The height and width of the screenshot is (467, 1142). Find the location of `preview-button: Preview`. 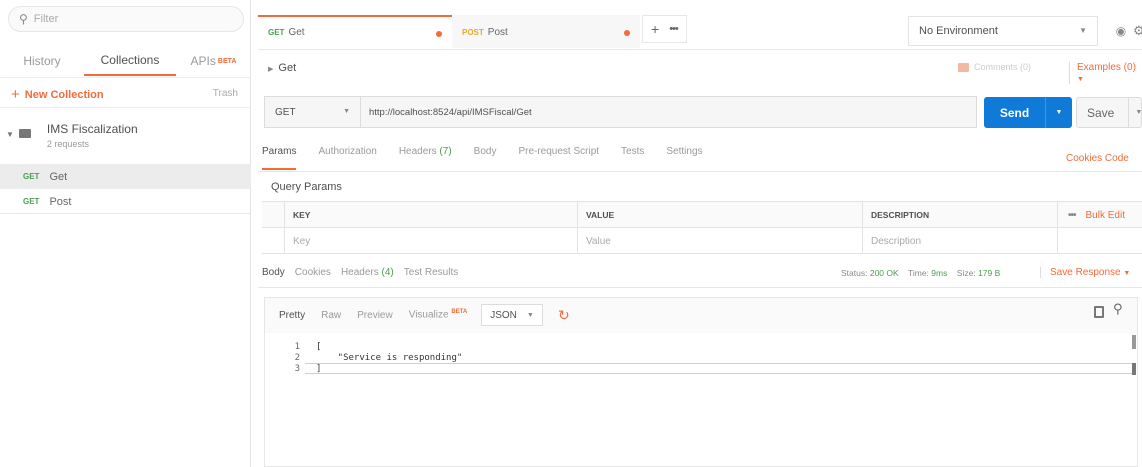

preview-button: Preview is located at coordinates (375, 315).